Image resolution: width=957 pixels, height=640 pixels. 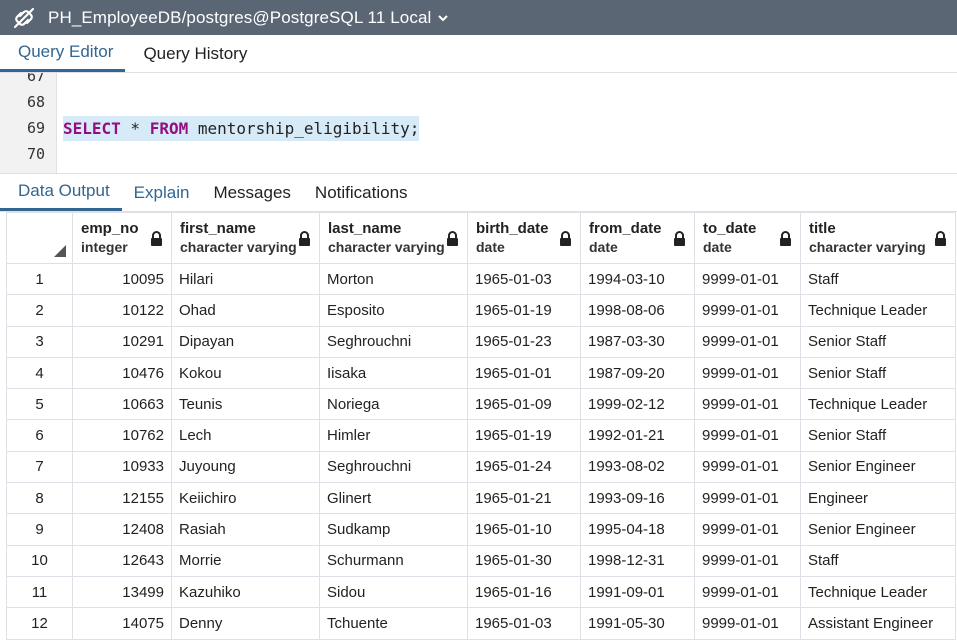 What do you see at coordinates (122, 592) in the screenshot?
I see `table-cell: 13499` at bounding box center [122, 592].